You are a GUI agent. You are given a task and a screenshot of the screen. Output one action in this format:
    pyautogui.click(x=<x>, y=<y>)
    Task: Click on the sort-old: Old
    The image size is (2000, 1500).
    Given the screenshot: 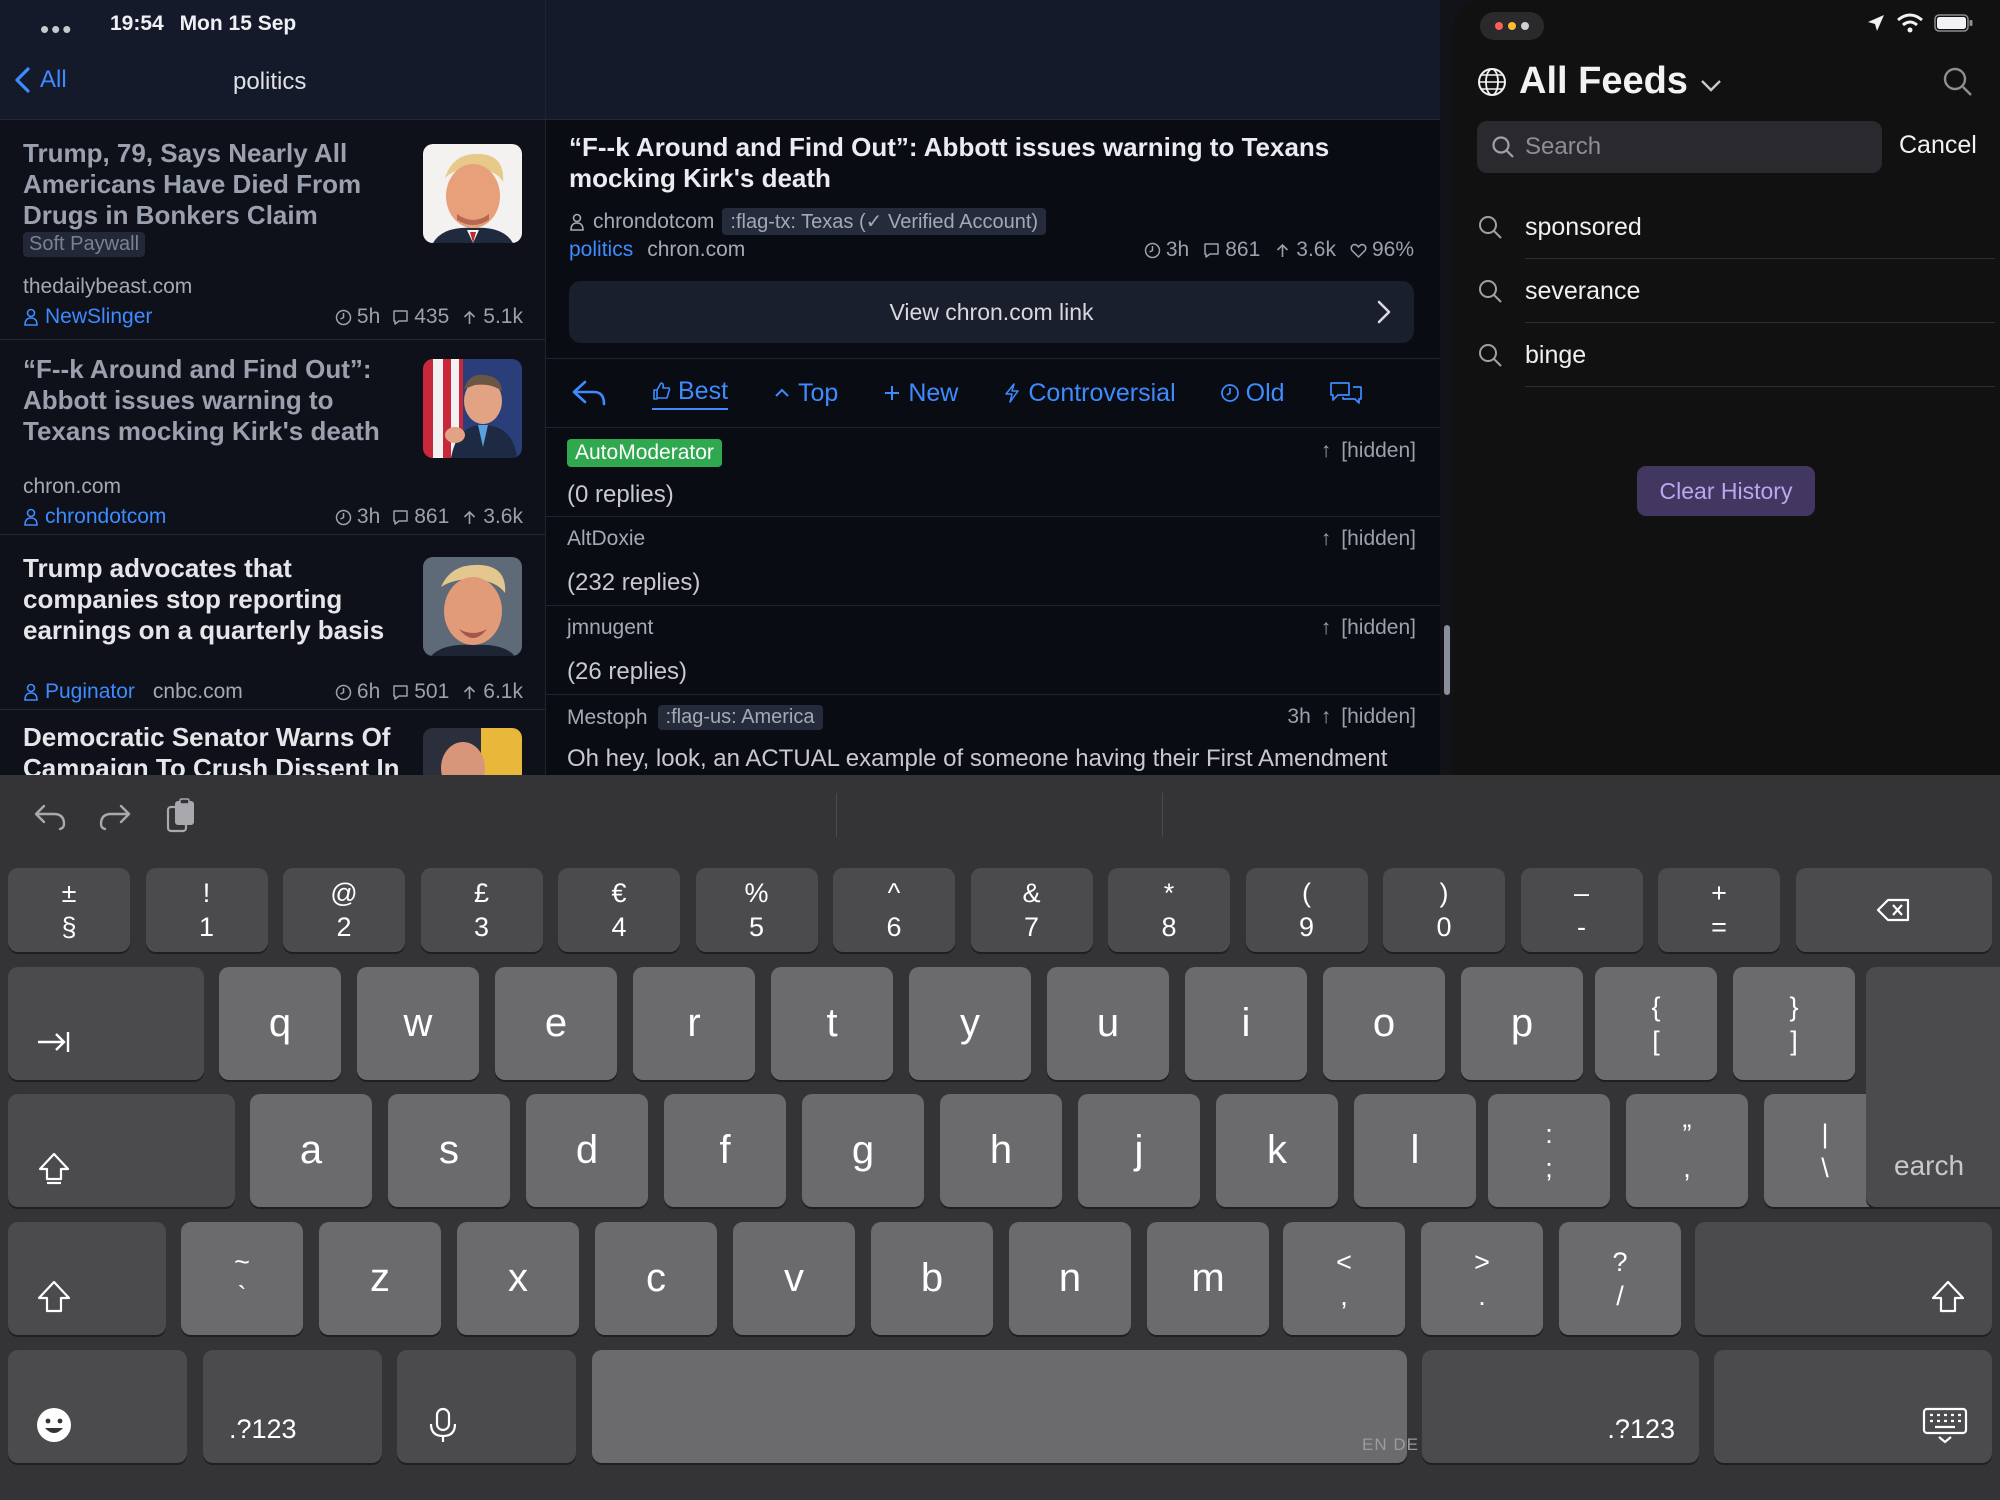 What is the action you would take?
    pyautogui.click(x=1252, y=393)
    